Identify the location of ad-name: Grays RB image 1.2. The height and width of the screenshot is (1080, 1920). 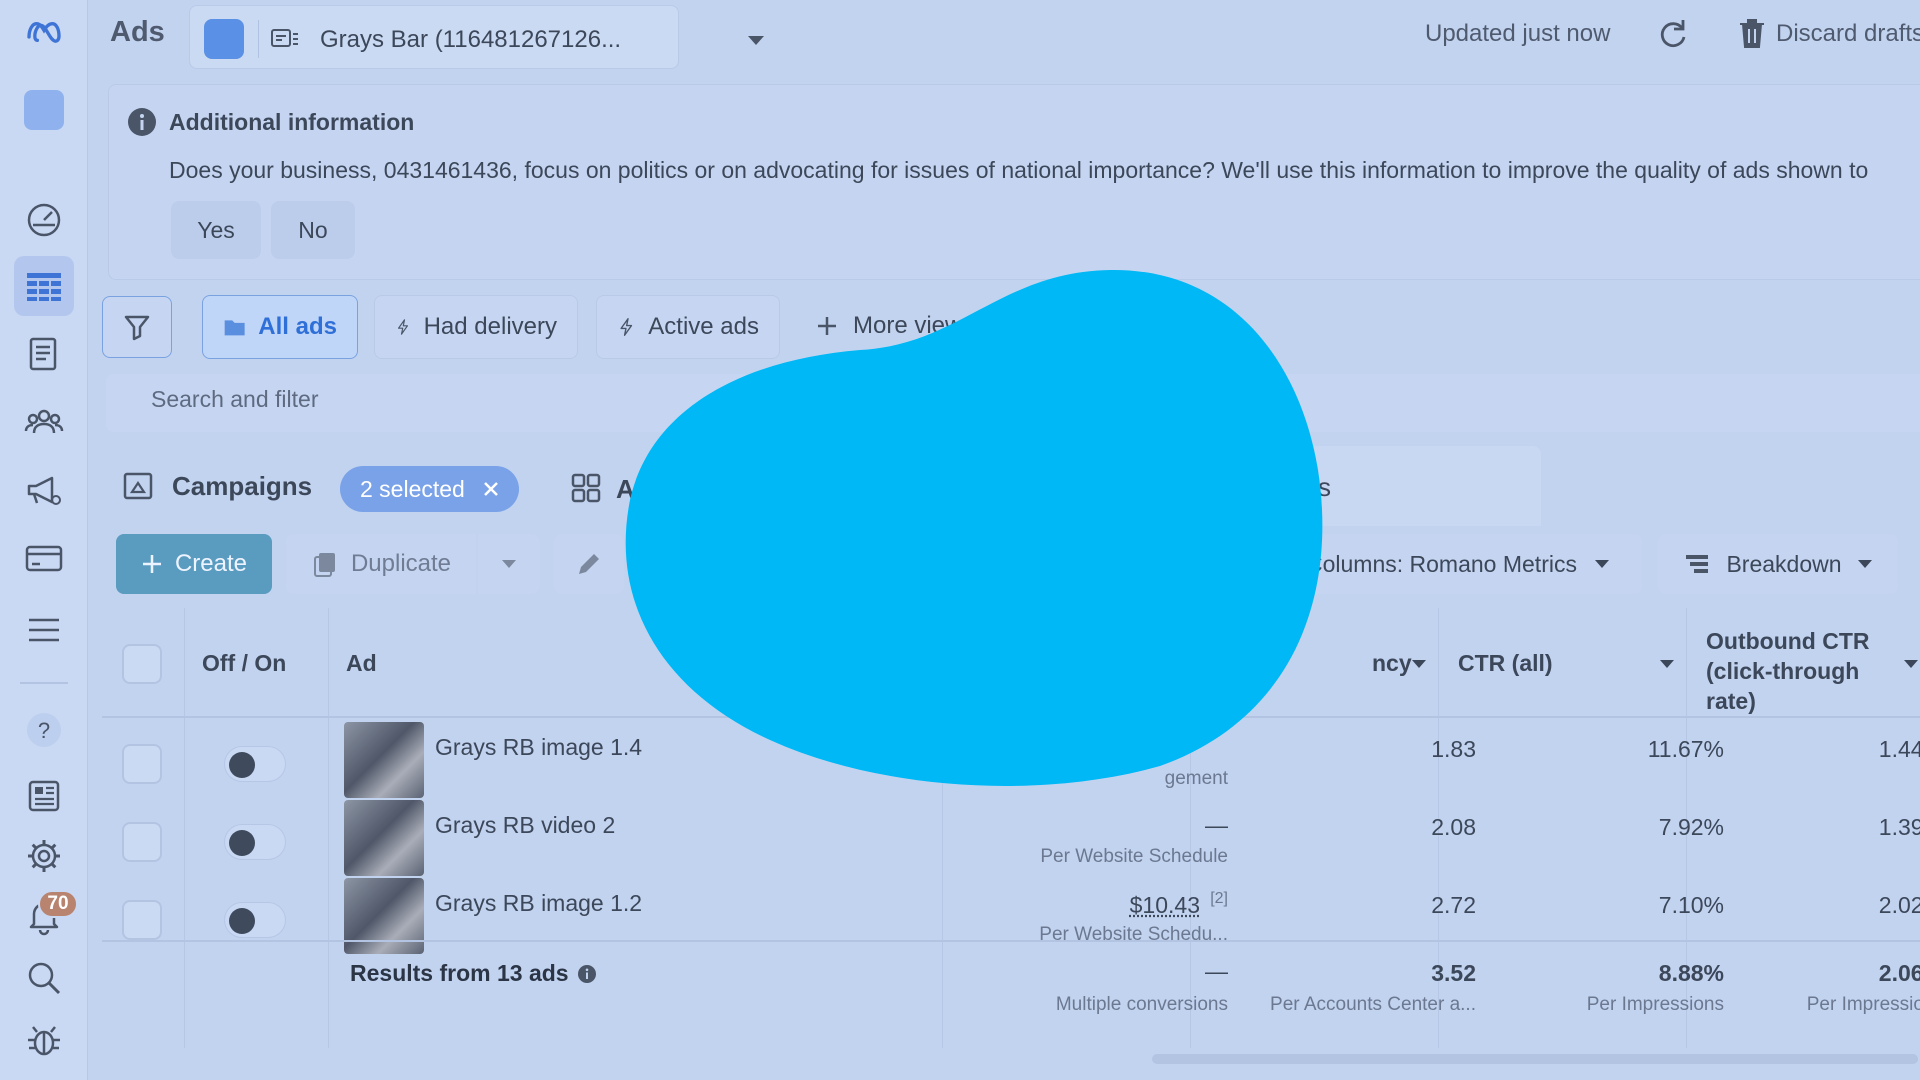
(538, 903).